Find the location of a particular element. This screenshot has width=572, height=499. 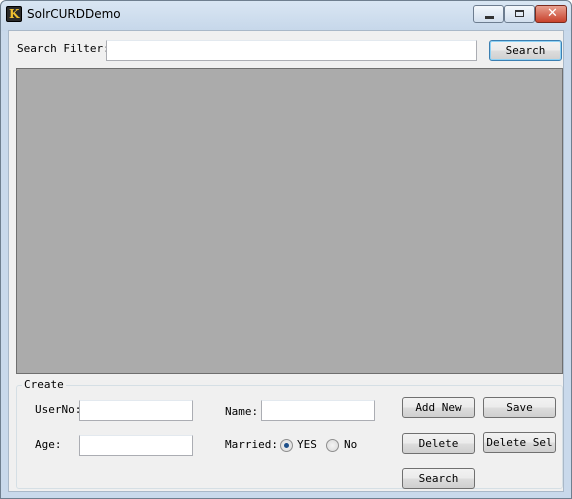

married-yes-radio is located at coordinates (286, 445).